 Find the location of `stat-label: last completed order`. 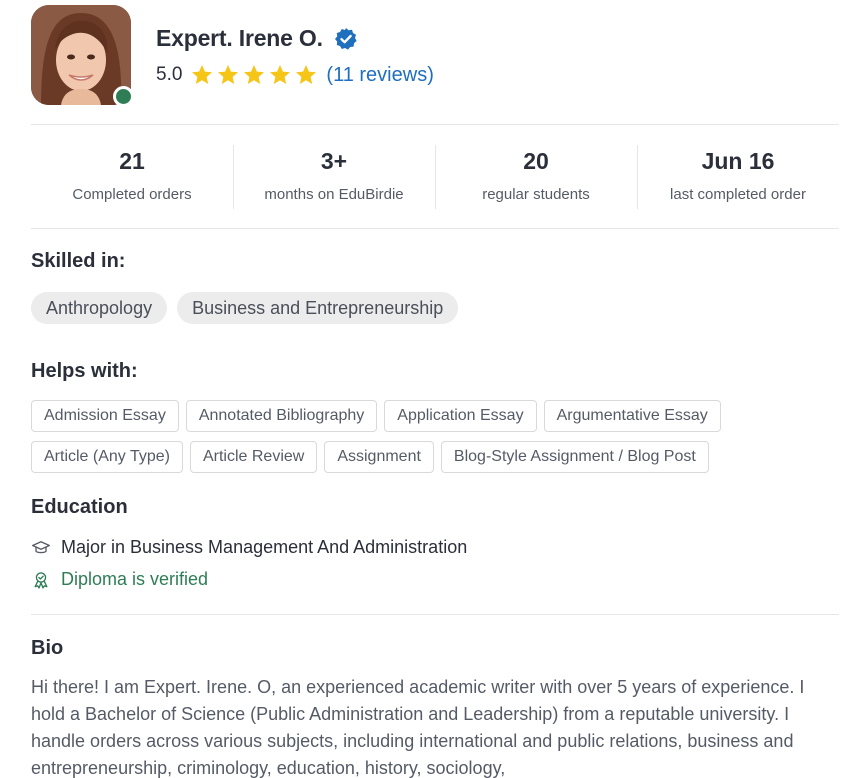

stat-label: last completed order is located at coordinates (738, 194).